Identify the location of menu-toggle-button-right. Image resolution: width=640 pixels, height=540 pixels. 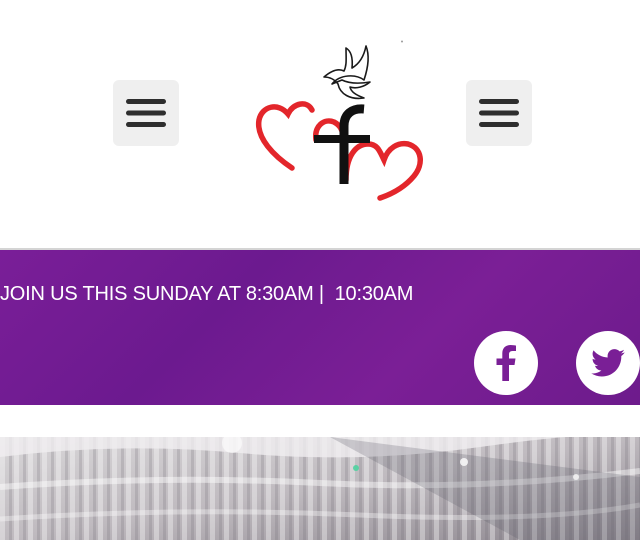
(499, 113).